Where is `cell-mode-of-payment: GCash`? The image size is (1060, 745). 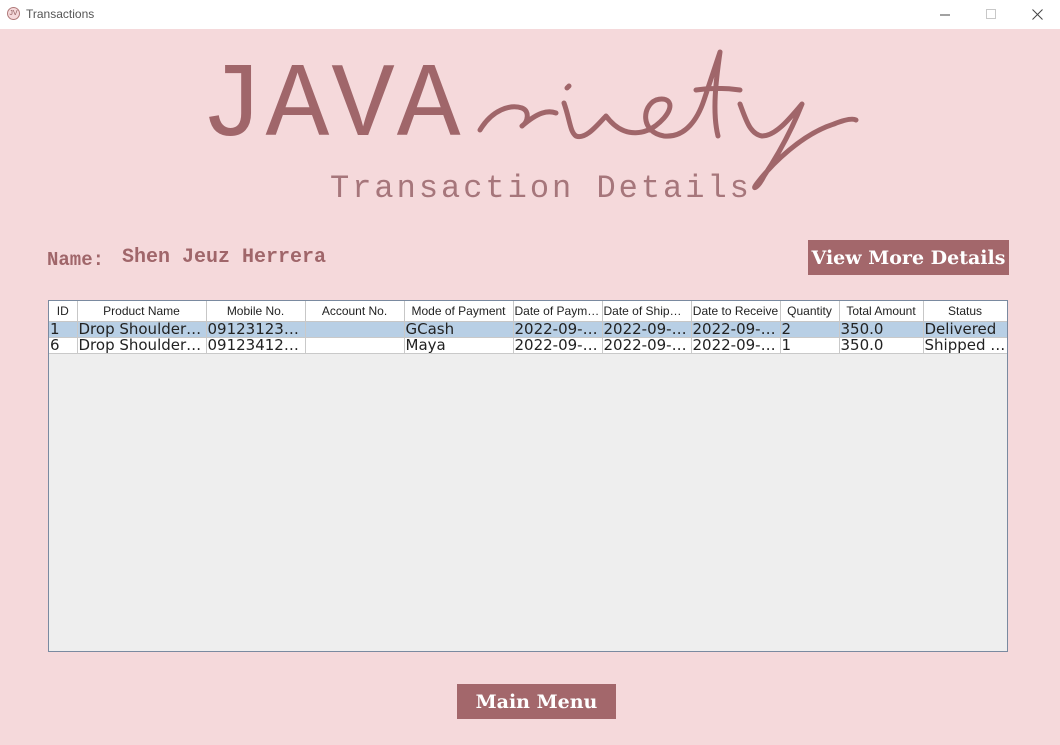
cell-mode-of-payment: GCash is located at coordinates (458, 329).